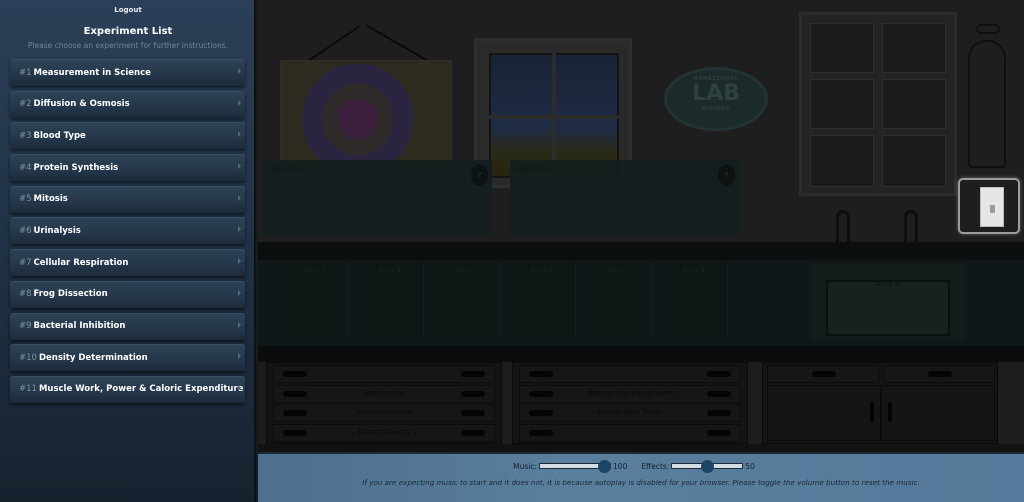 This screenshot has height=502, width=1024. I want to click on cabinet-shelf-flask, so click(914, 48).